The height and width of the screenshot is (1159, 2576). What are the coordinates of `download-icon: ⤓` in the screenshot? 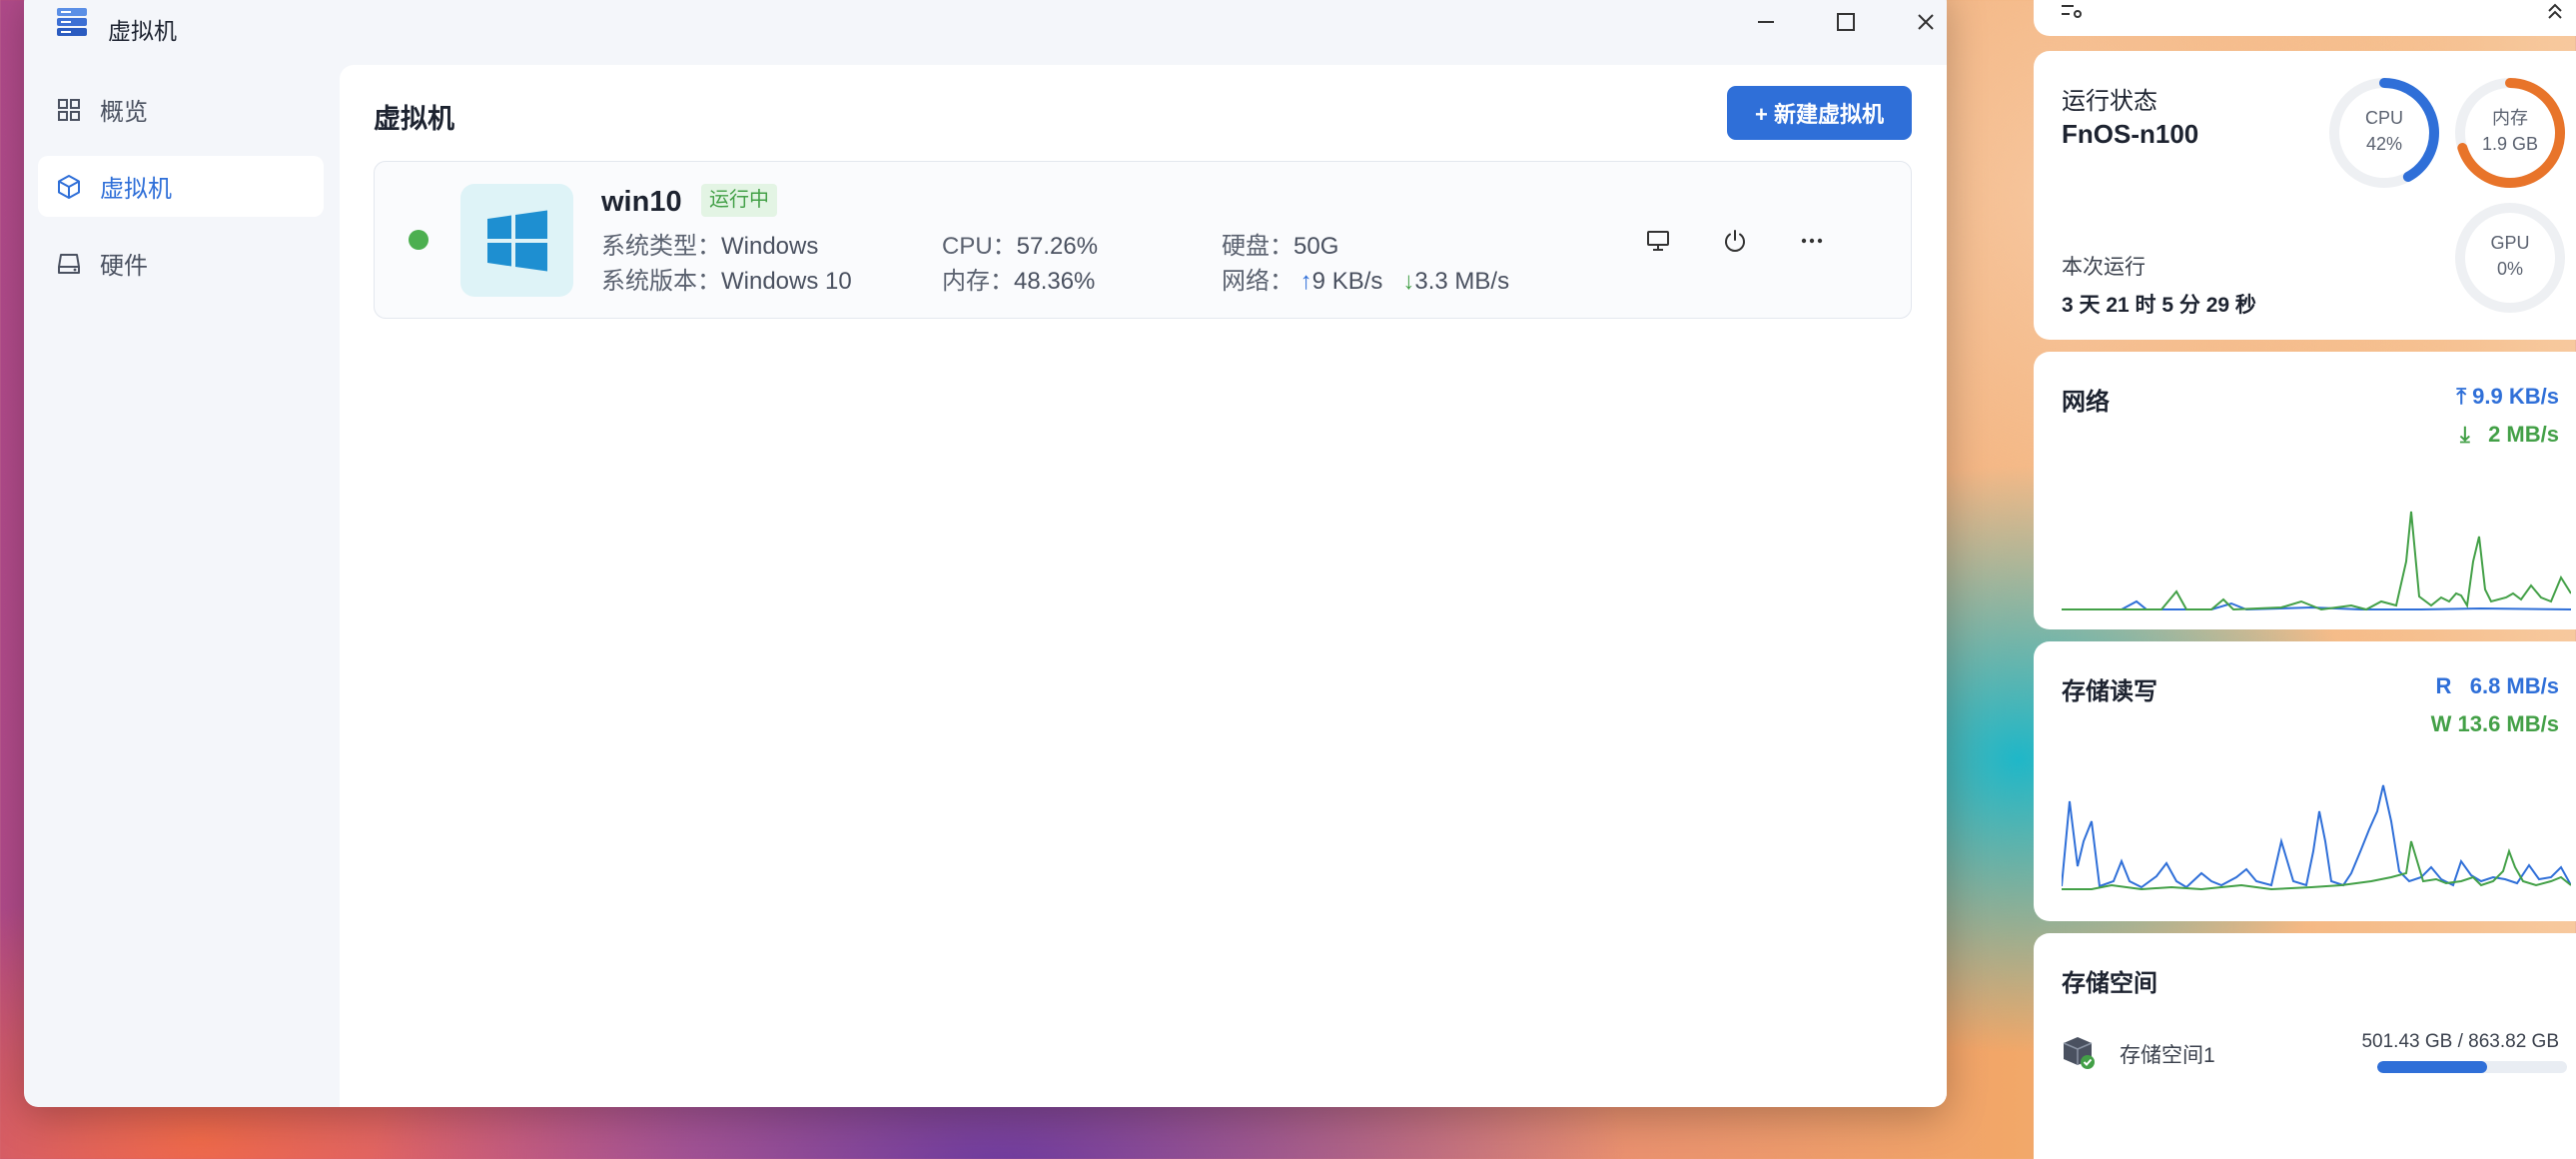 It's located at (2465, 435).